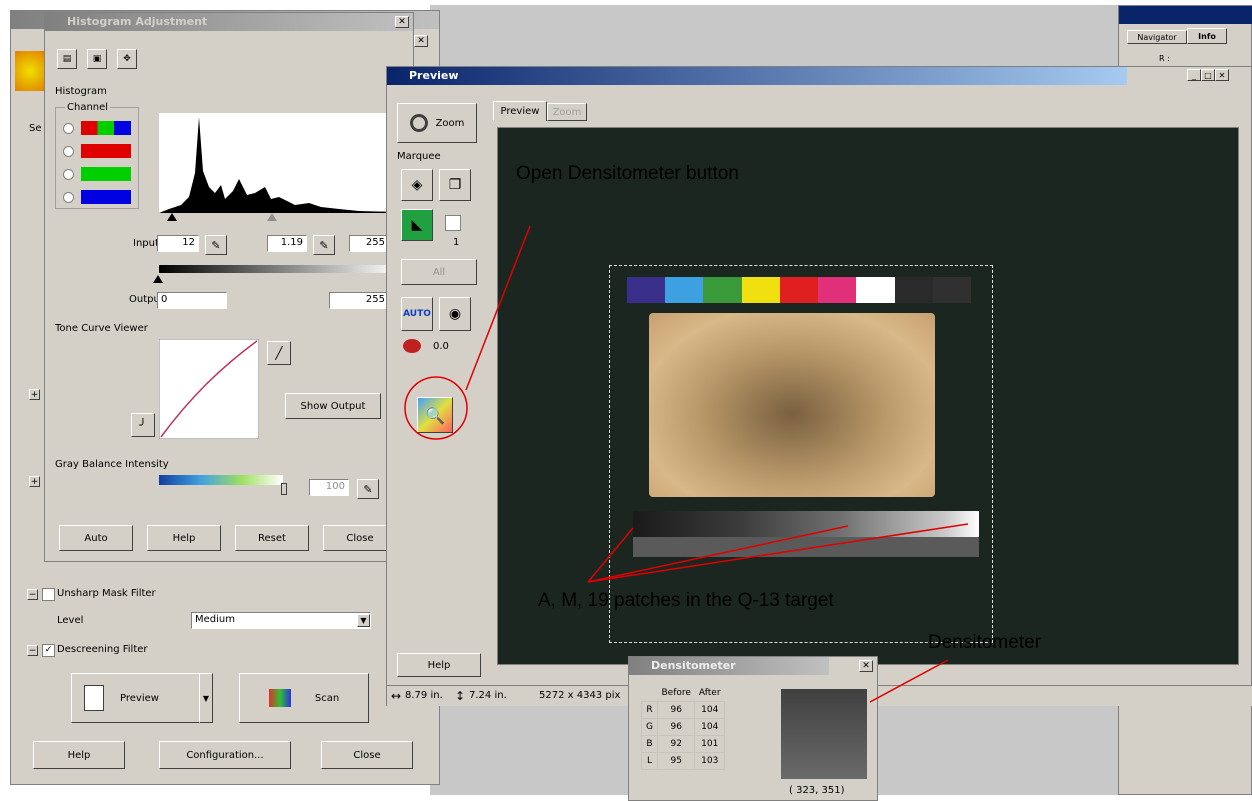  What do you see at coordinates (498, 308) in the screenshot?
I see `annotation-line-densitometer-button` at bounding box center [498, 308].